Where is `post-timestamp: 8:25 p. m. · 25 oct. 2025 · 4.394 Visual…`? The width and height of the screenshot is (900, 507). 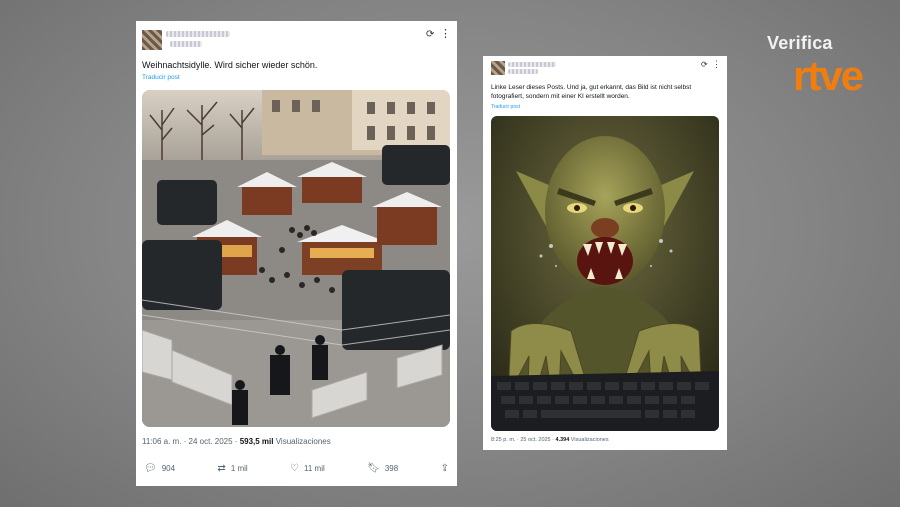 post-timestamp: 8:25 p. m. · 25 oct. 2025 · 4.394 Visual… is located at coordinates (550, 440).